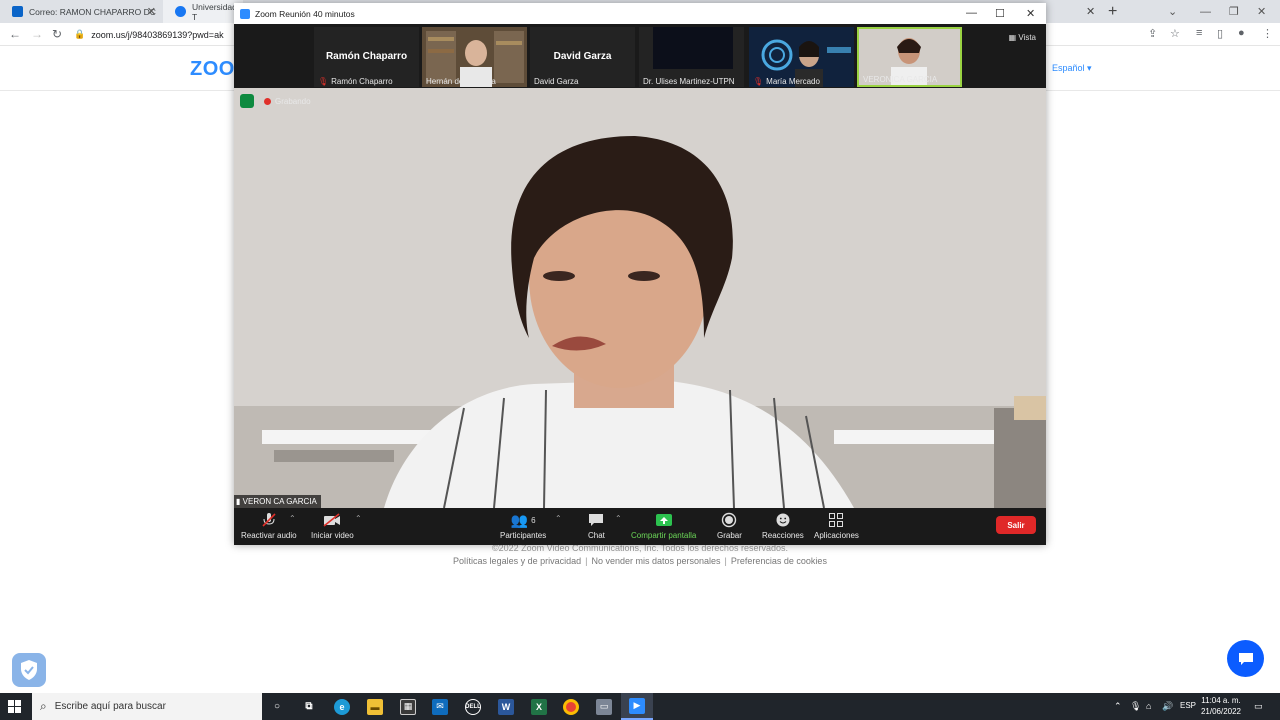  Describe the element at coordinates (1118, 706) in the screenshot. I see `tray-chevron-icon: ⌃` at that location.